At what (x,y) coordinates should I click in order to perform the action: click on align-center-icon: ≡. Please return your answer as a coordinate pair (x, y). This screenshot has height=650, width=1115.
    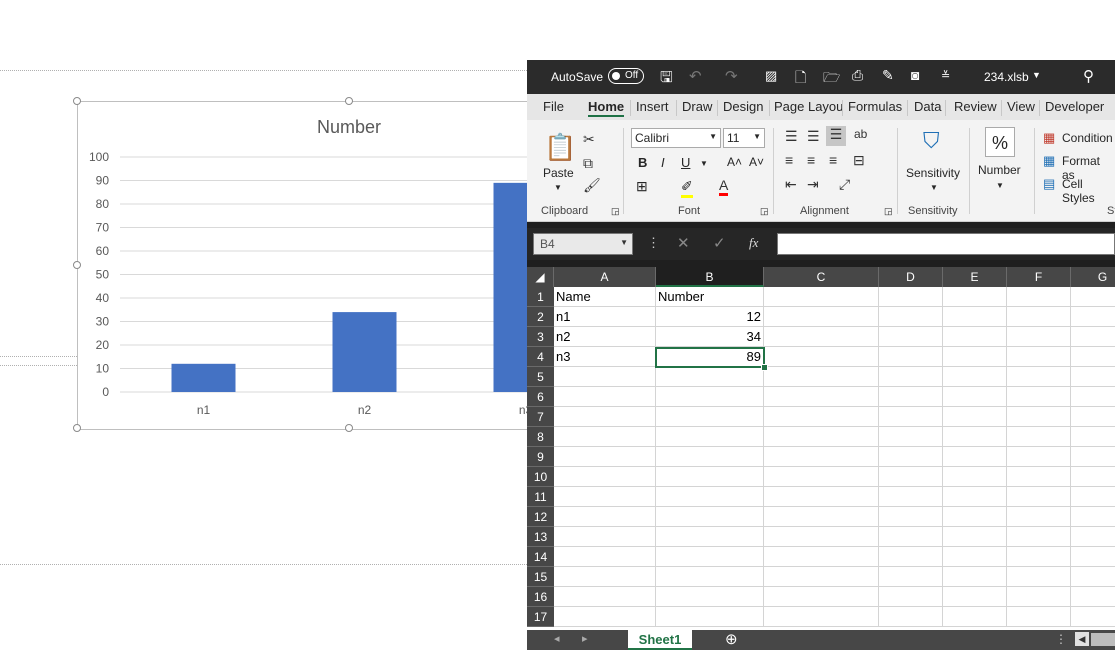
    Looking at the image, I should click on (811, 160).